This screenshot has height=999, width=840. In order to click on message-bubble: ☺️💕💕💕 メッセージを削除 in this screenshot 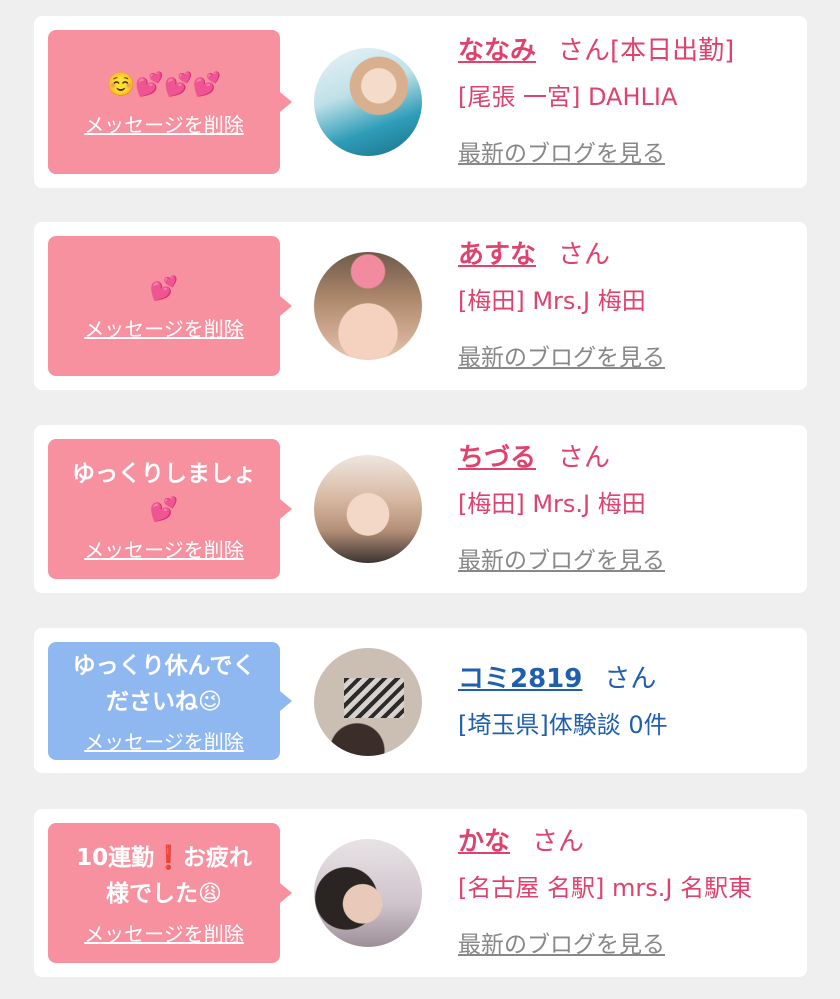, I will do `click(170, 102)`.